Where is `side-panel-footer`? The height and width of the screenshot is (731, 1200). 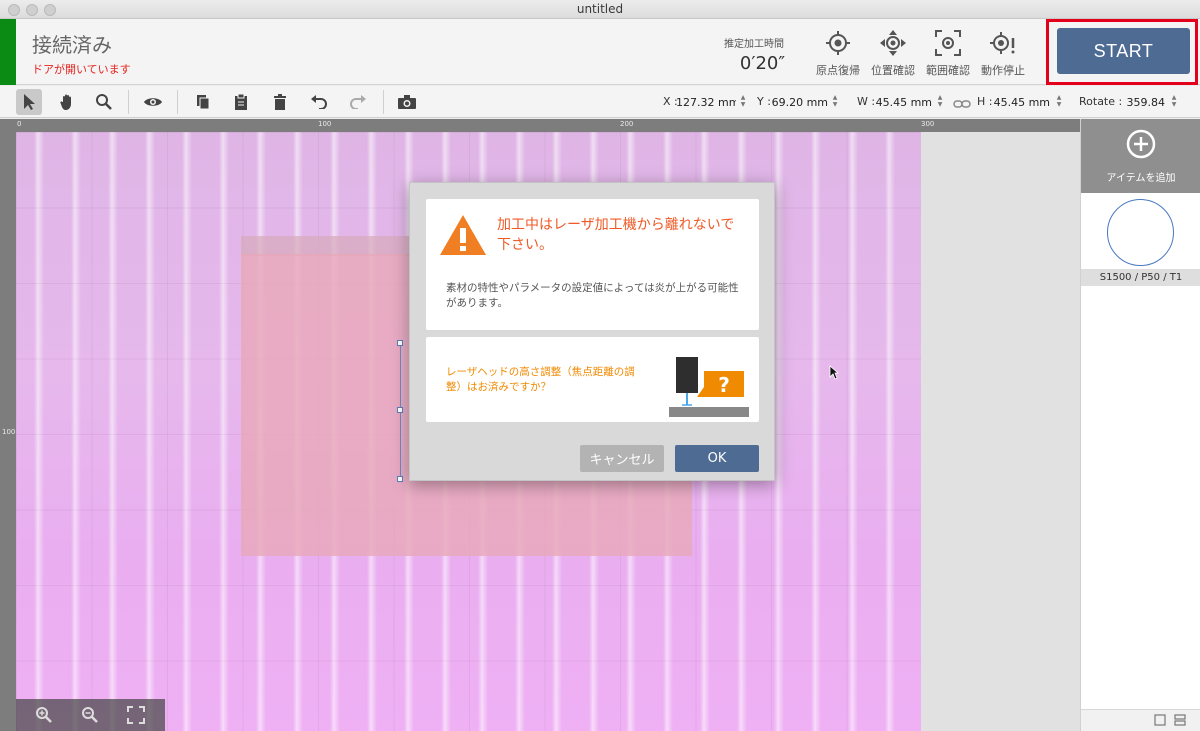
side-panel-footer is located at coordinates (1140, 720).